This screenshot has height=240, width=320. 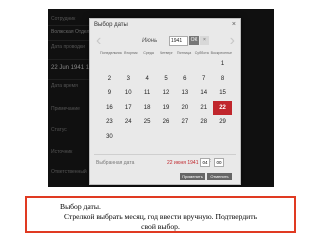 What do you see at coordinates (115, 163) in the screenshot?
I see `selected-date-label: Выбранная дата` at bounding box center [115, 163].